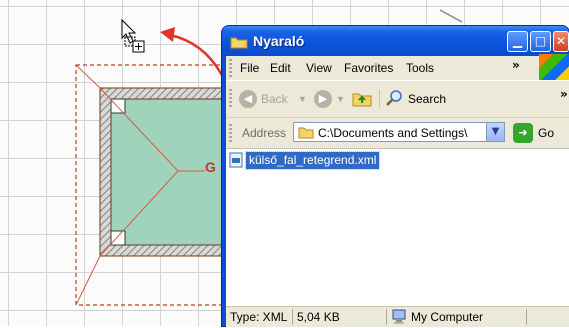 The image size is (569, 328). What do you see at coordinates (340, 99) in the screenshot?
I see `forward-dropdown-icon: ▼` at bounding box center [340, 99].